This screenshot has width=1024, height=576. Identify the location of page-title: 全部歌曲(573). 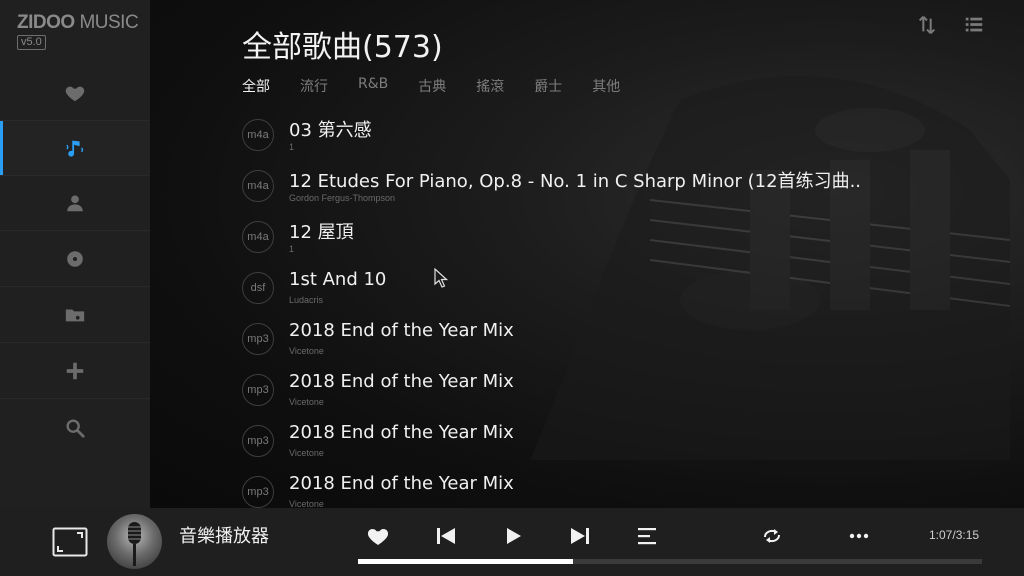
(342, 47).